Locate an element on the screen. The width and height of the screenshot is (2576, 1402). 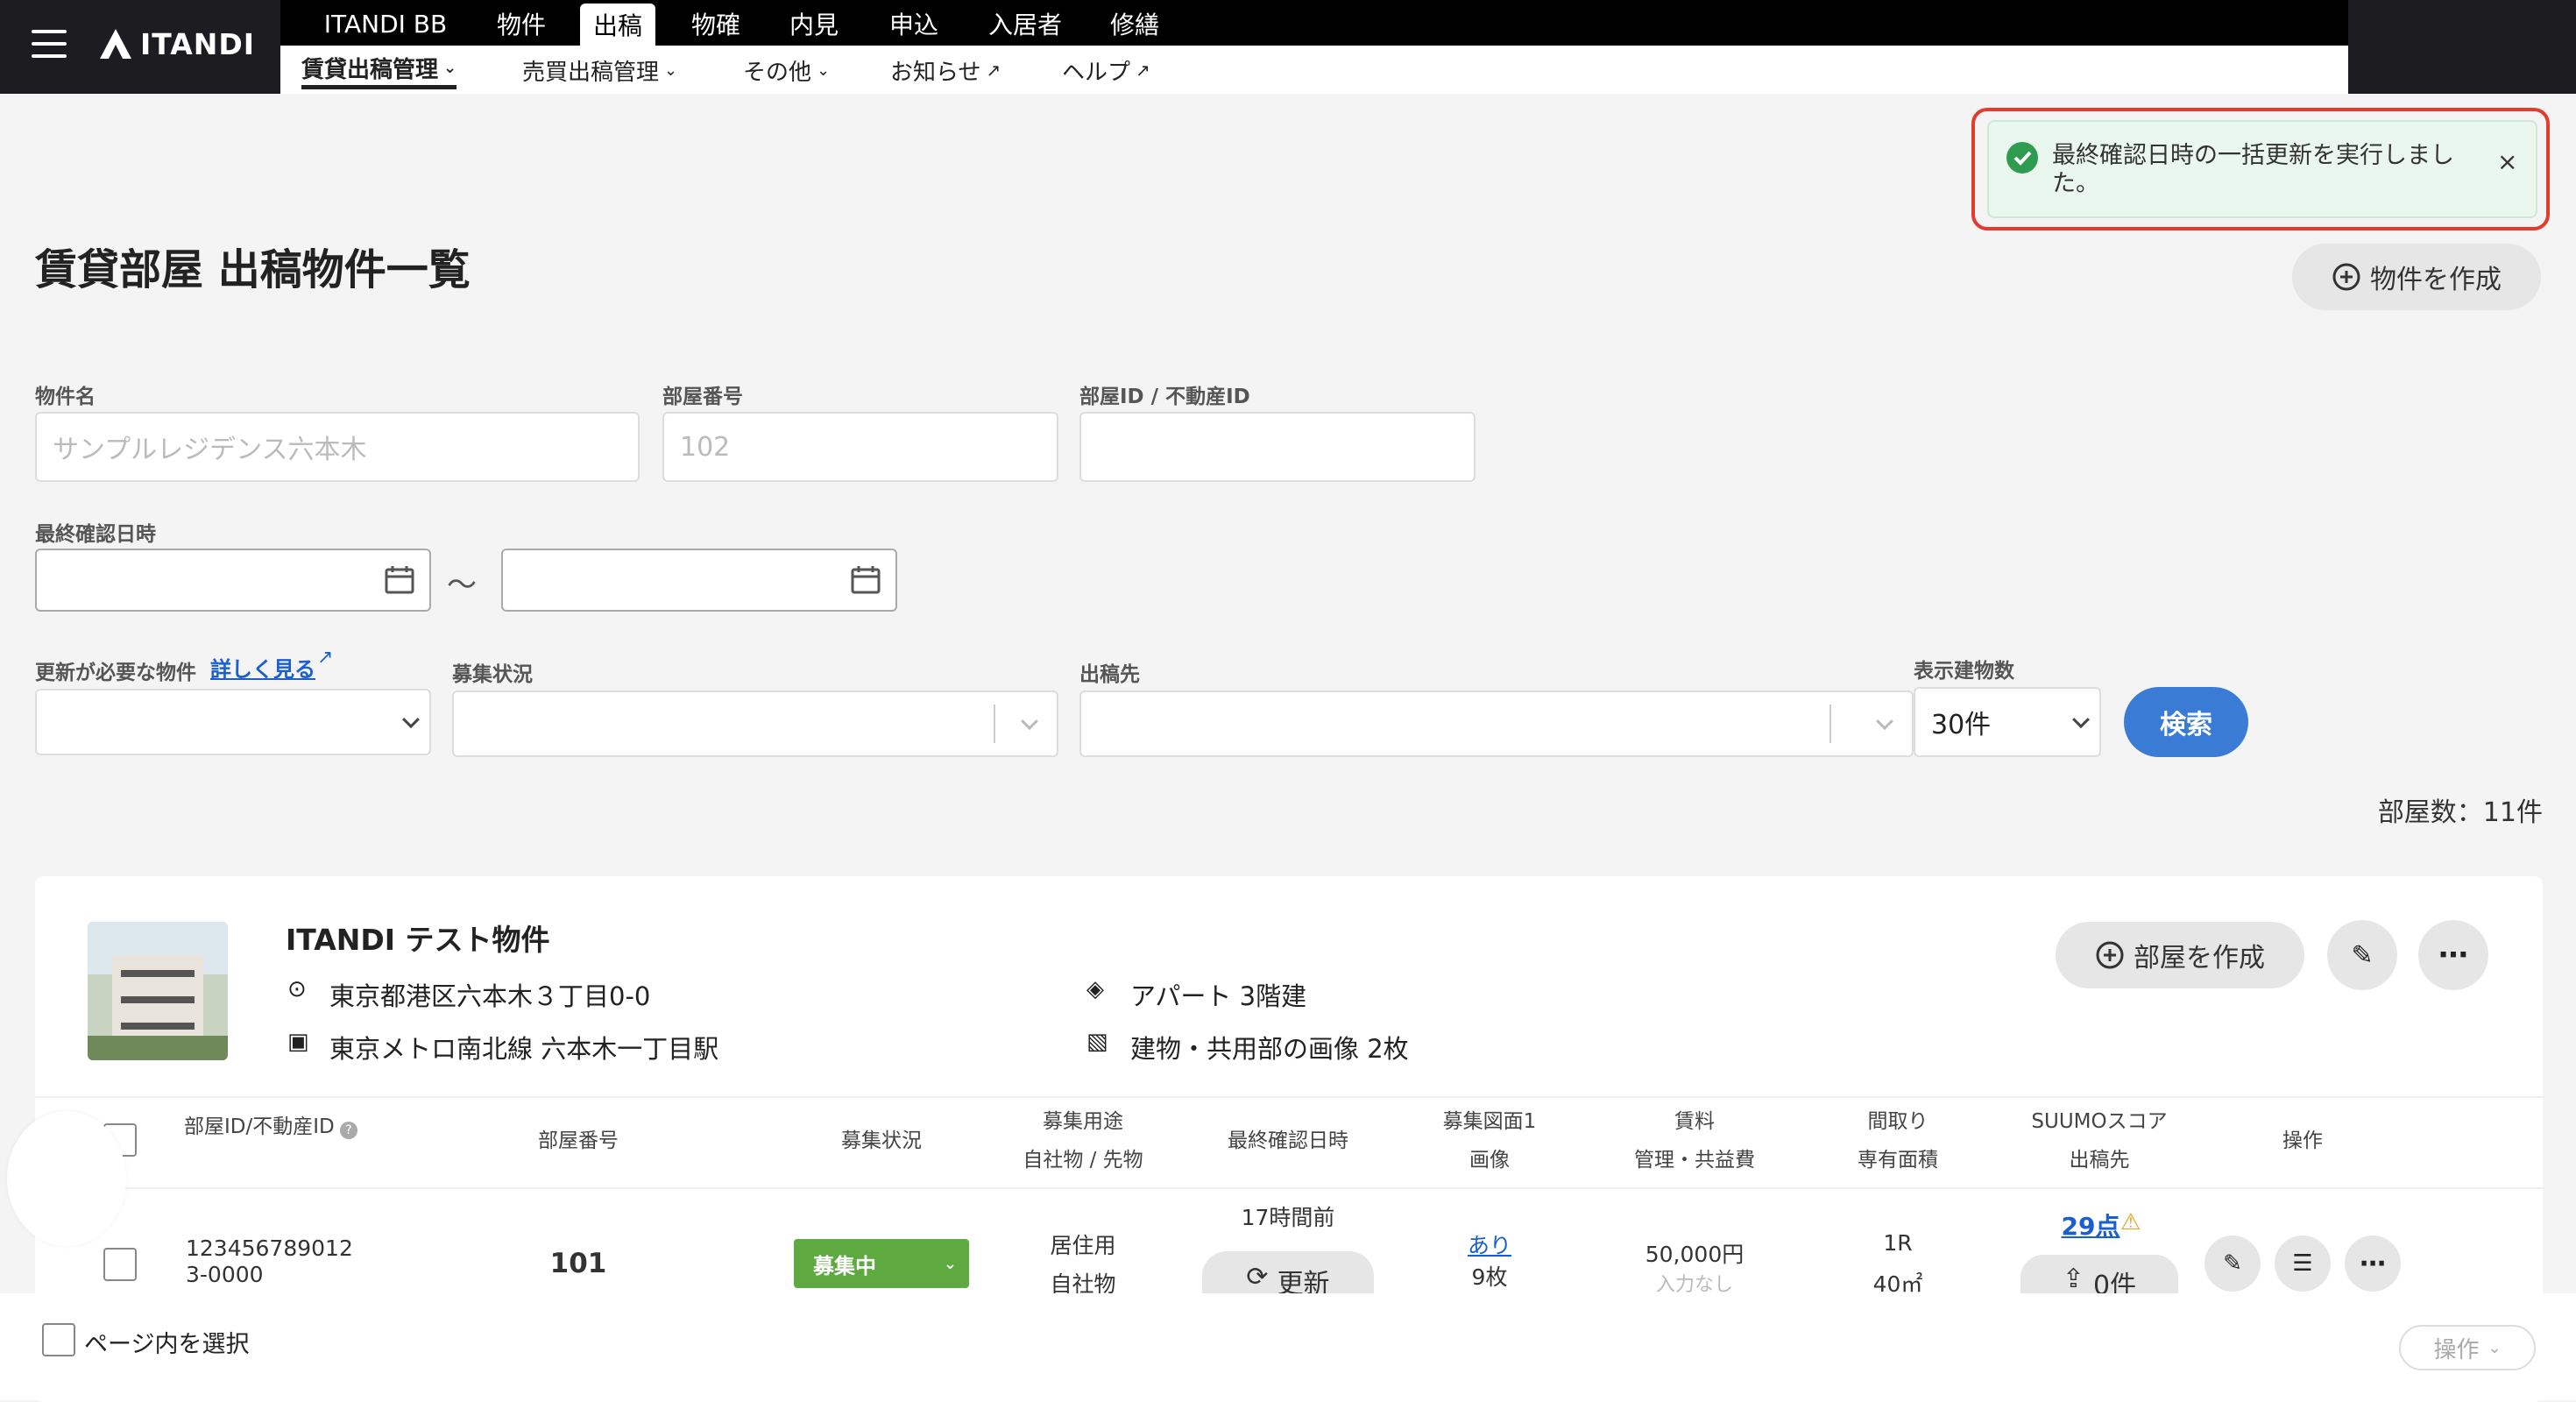
suumo-score: 29点 is located at coordinates (2090, 1225).